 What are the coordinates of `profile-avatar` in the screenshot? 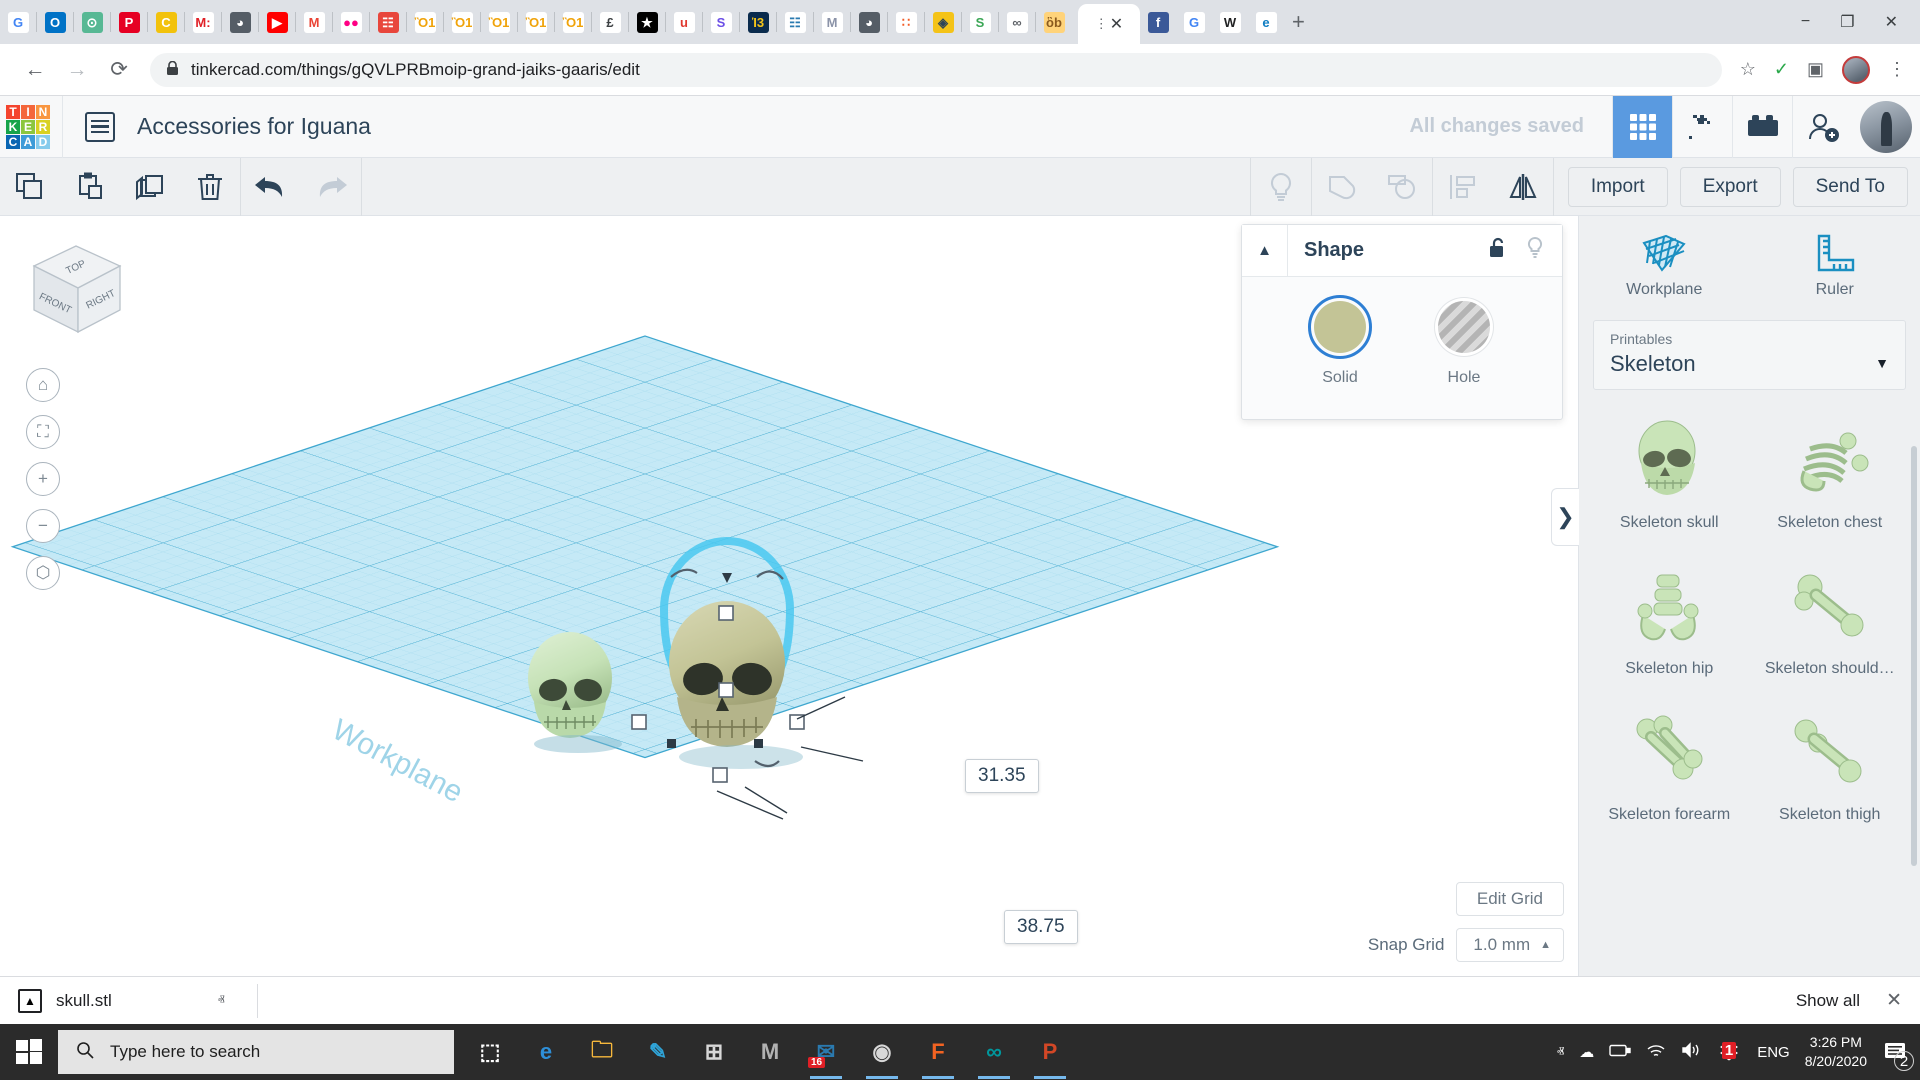 It's located at (1856, 69).